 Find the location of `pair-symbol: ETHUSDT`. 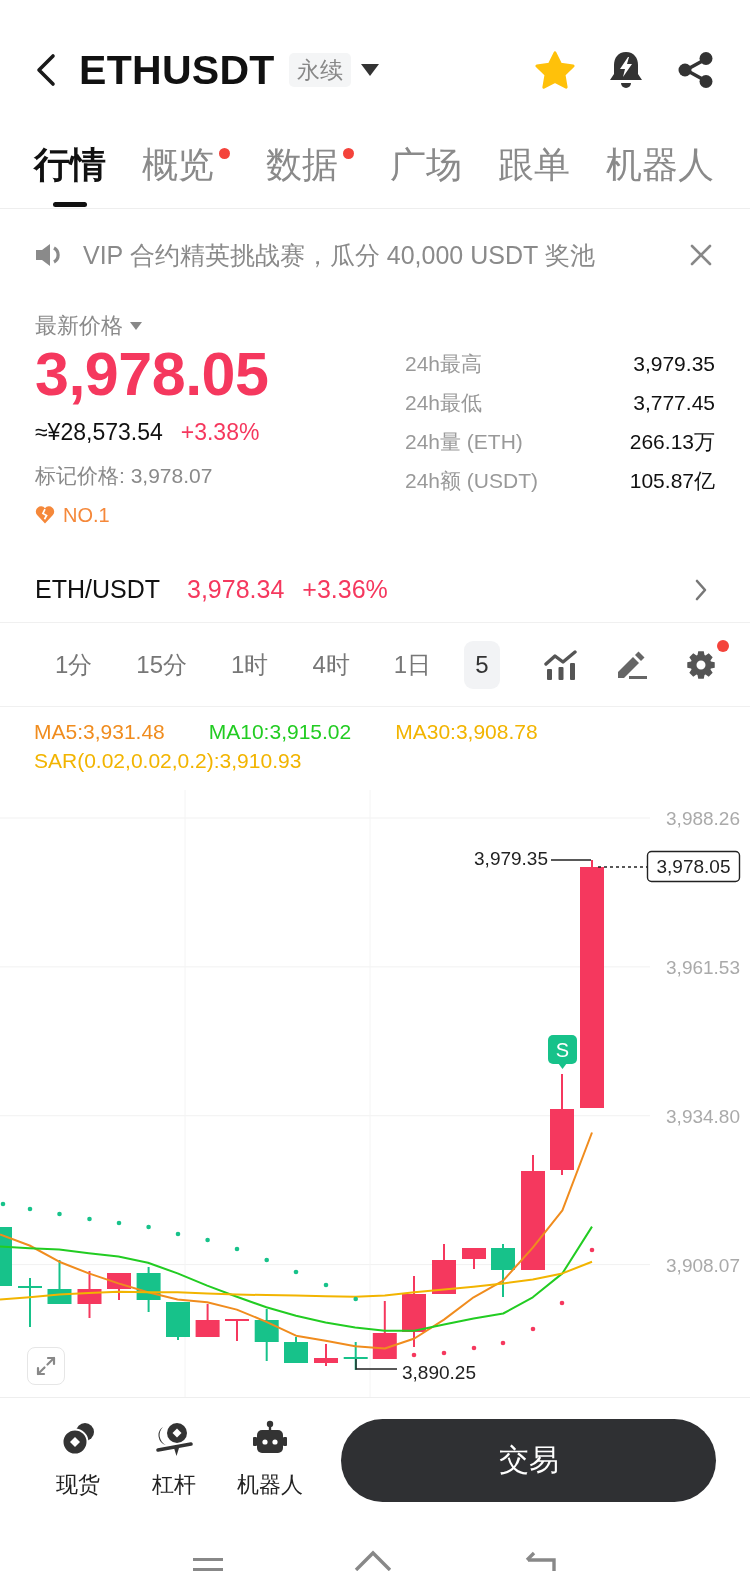

pair-symbol: ETHUSDT is located at coordinates (177, 70).